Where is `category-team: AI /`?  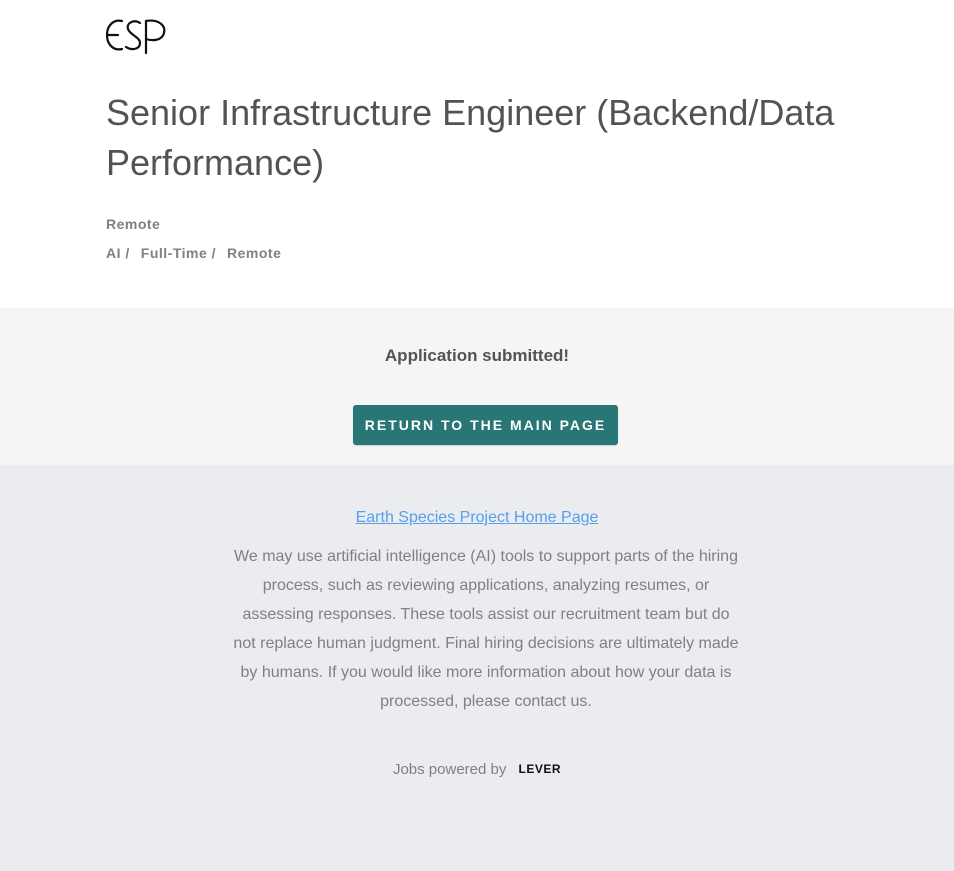
category-team: AI / is located at coordinates (118, 253).